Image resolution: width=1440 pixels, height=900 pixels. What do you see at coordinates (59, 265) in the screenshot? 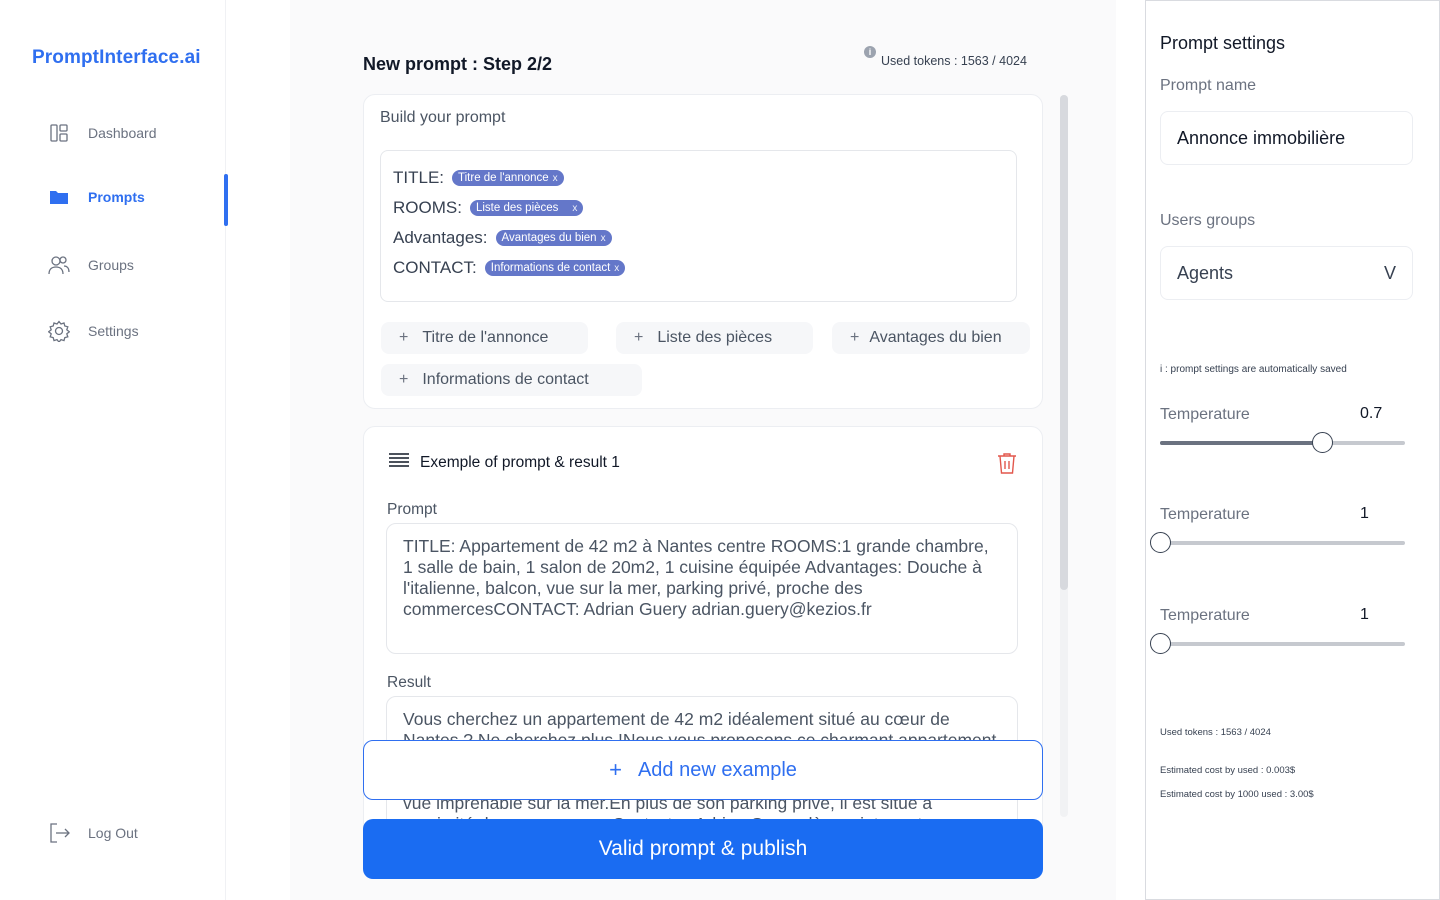
I see `users-icon` at bounding box center [59, 265].